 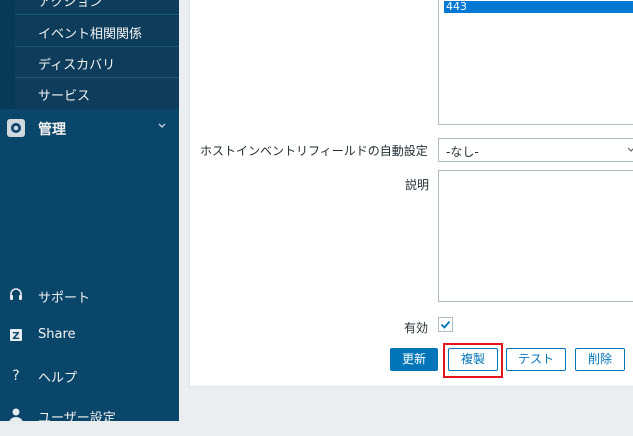 I want to click on test-button: テスト, so click(x=536, y=359).